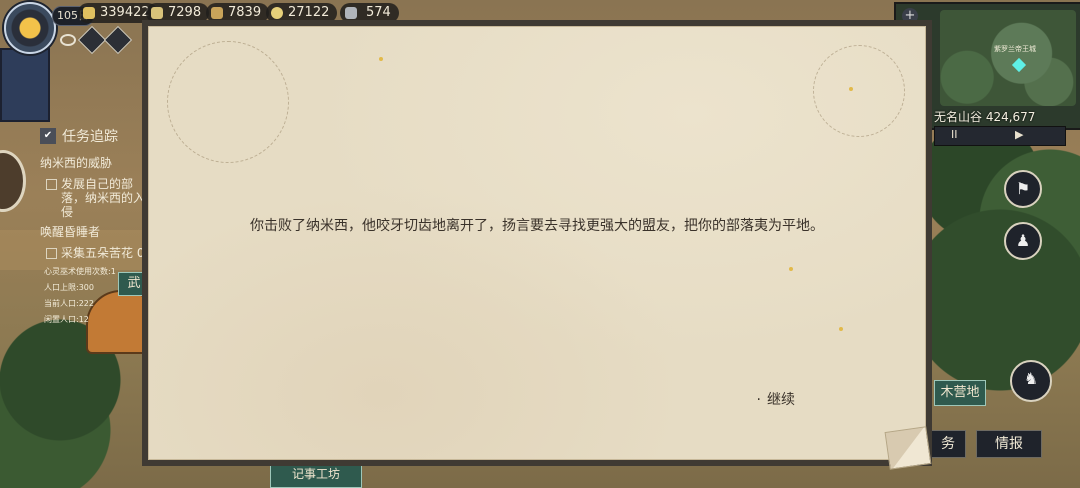 This screenshot has height=488, width=1080. I want to click on stat-line: 当前人口:222, so click(69, 303).